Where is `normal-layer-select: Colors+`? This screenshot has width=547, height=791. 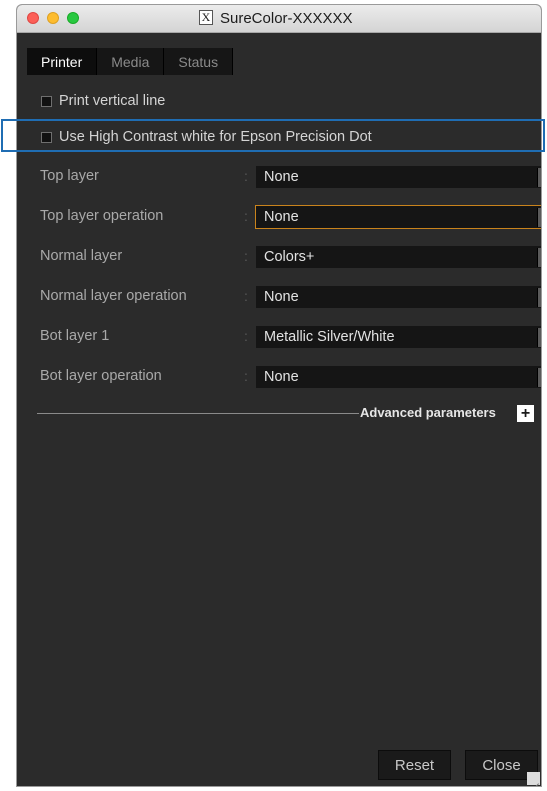
normal-layer-select: Colors+ is located at coordinates (398, 257).